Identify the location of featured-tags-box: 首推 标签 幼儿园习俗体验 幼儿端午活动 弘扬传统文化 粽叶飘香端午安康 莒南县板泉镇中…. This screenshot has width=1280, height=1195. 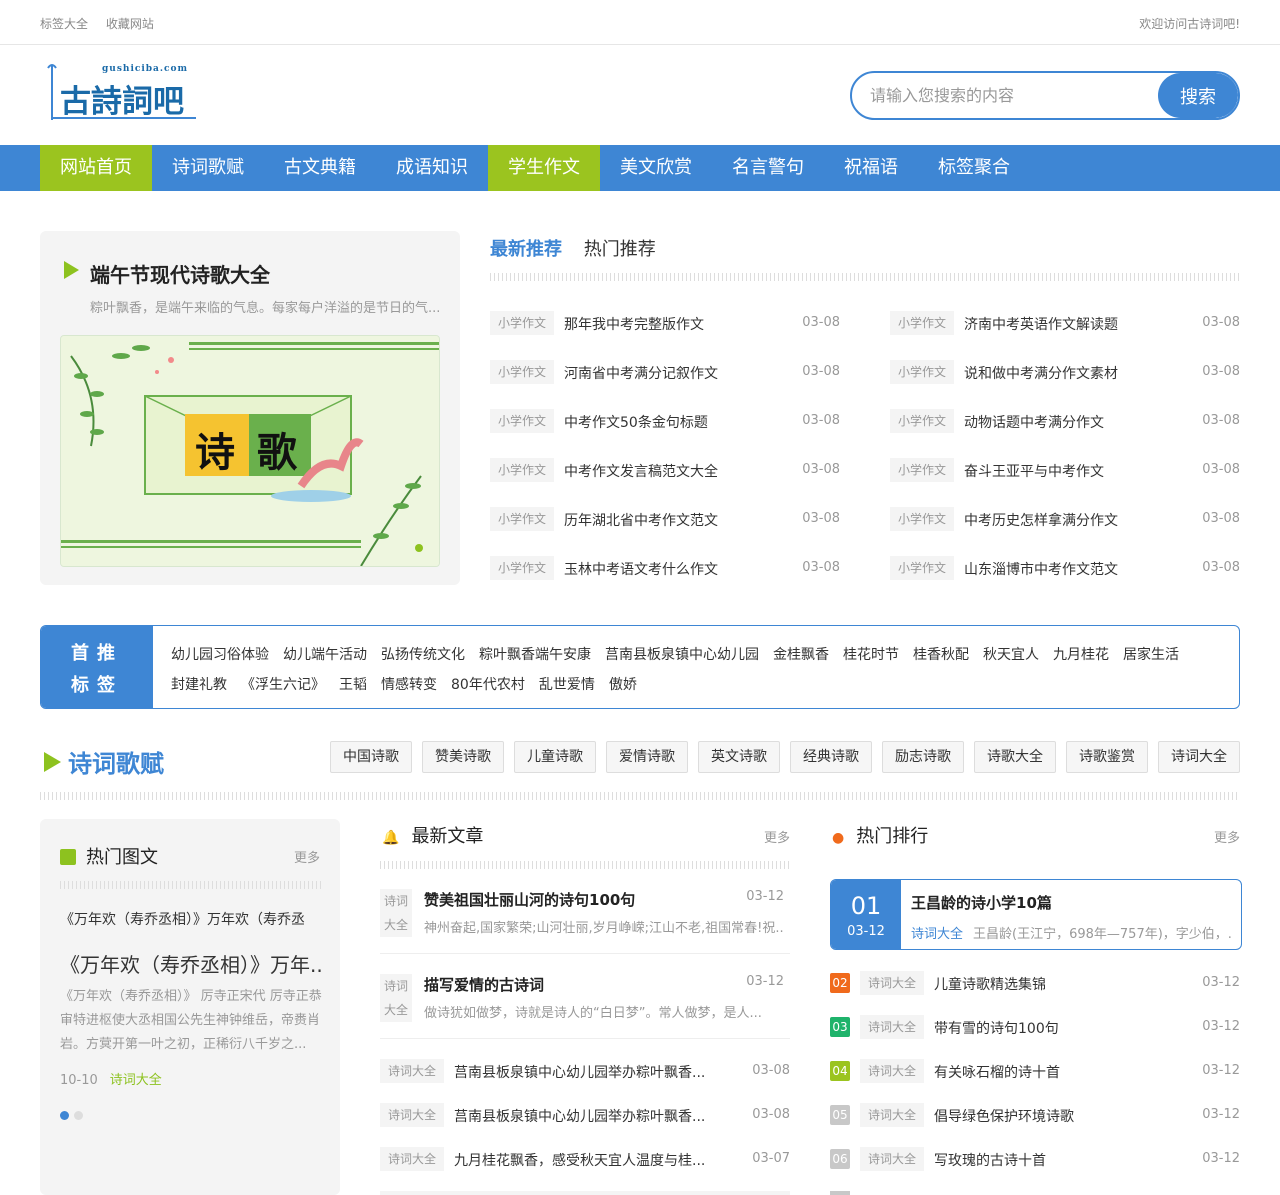
(640, 667).